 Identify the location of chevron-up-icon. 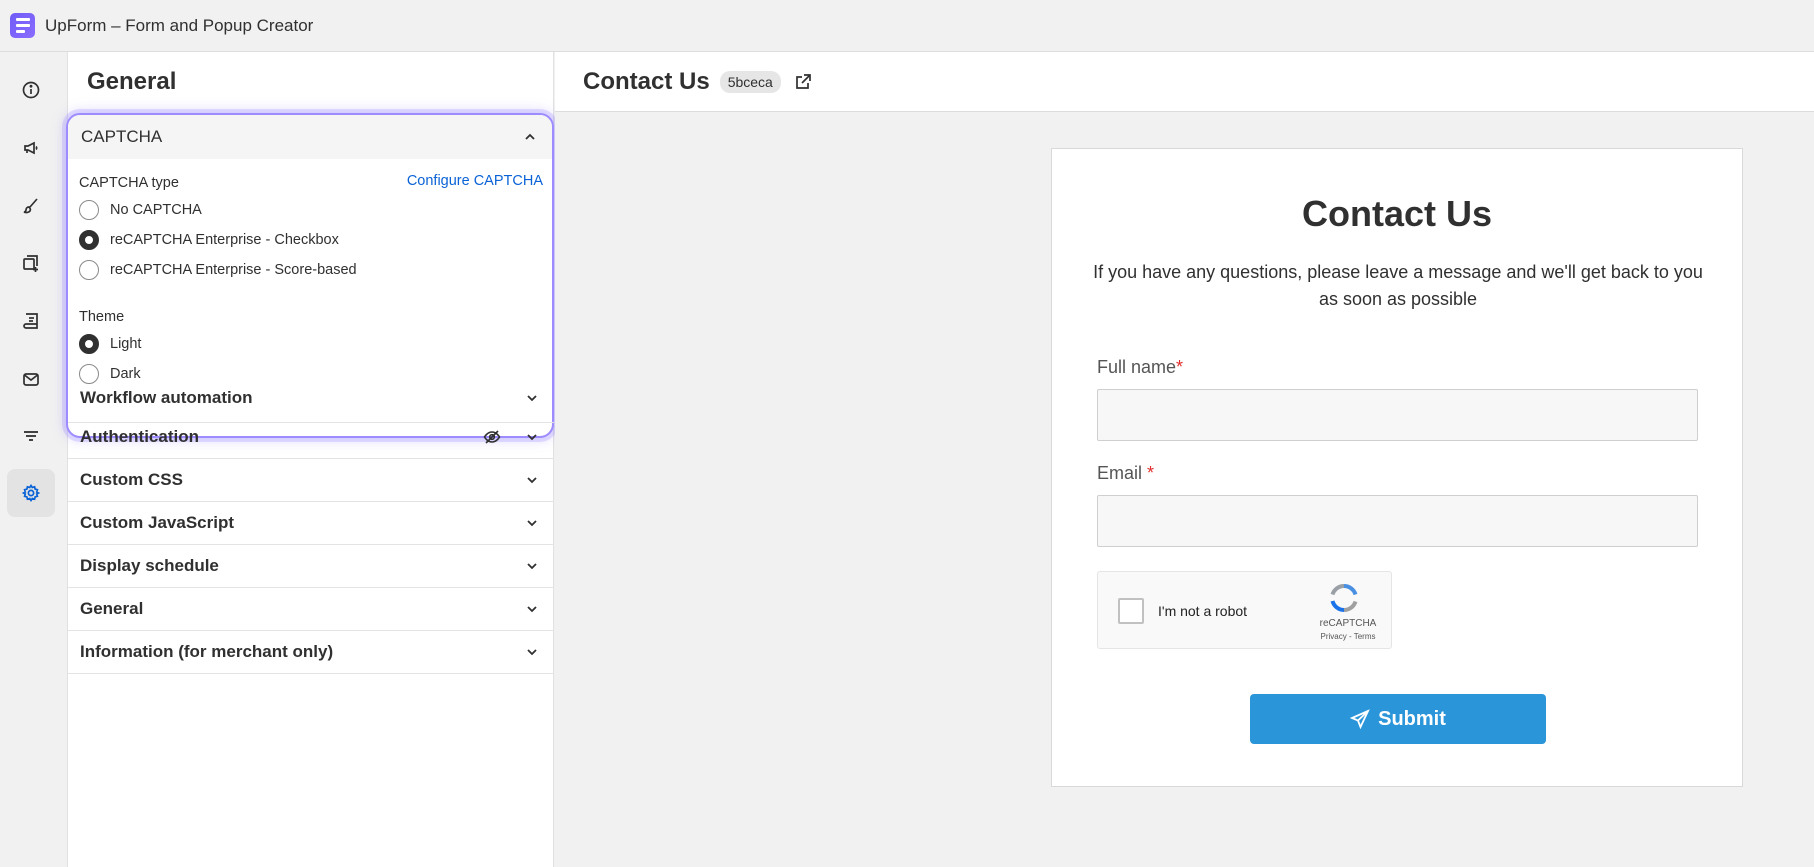
(530, 137).